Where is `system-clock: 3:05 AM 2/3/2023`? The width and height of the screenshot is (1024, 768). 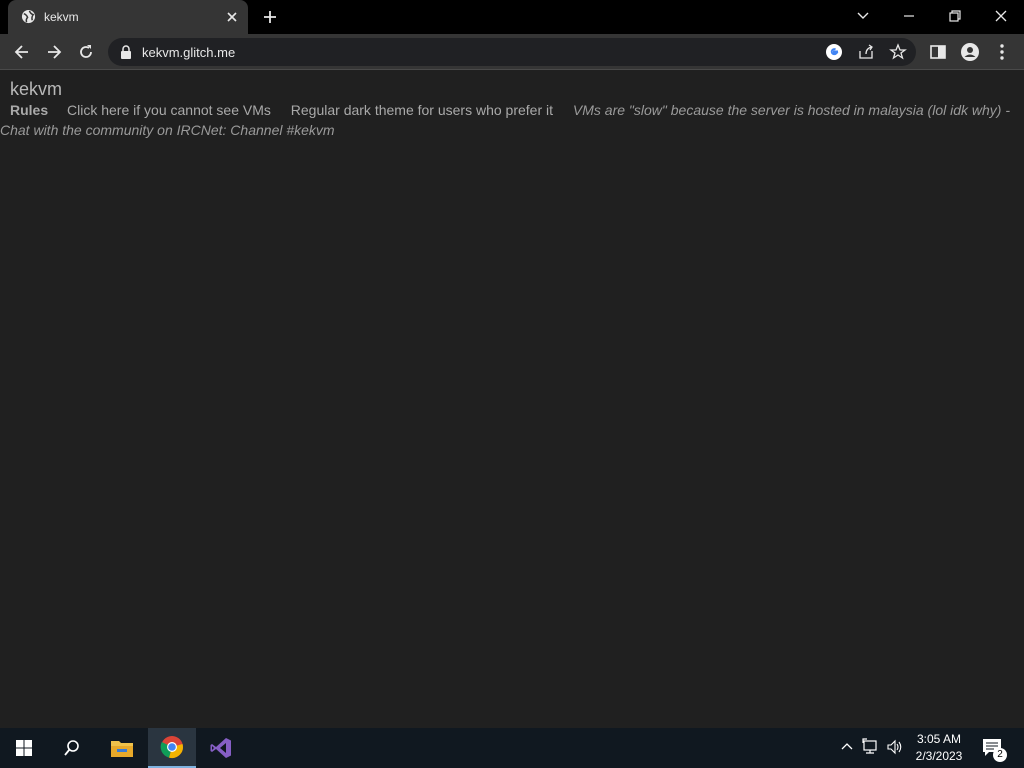 system-clock: 3:05 AM 2/3/2023 is located at coordinates (939, 748).